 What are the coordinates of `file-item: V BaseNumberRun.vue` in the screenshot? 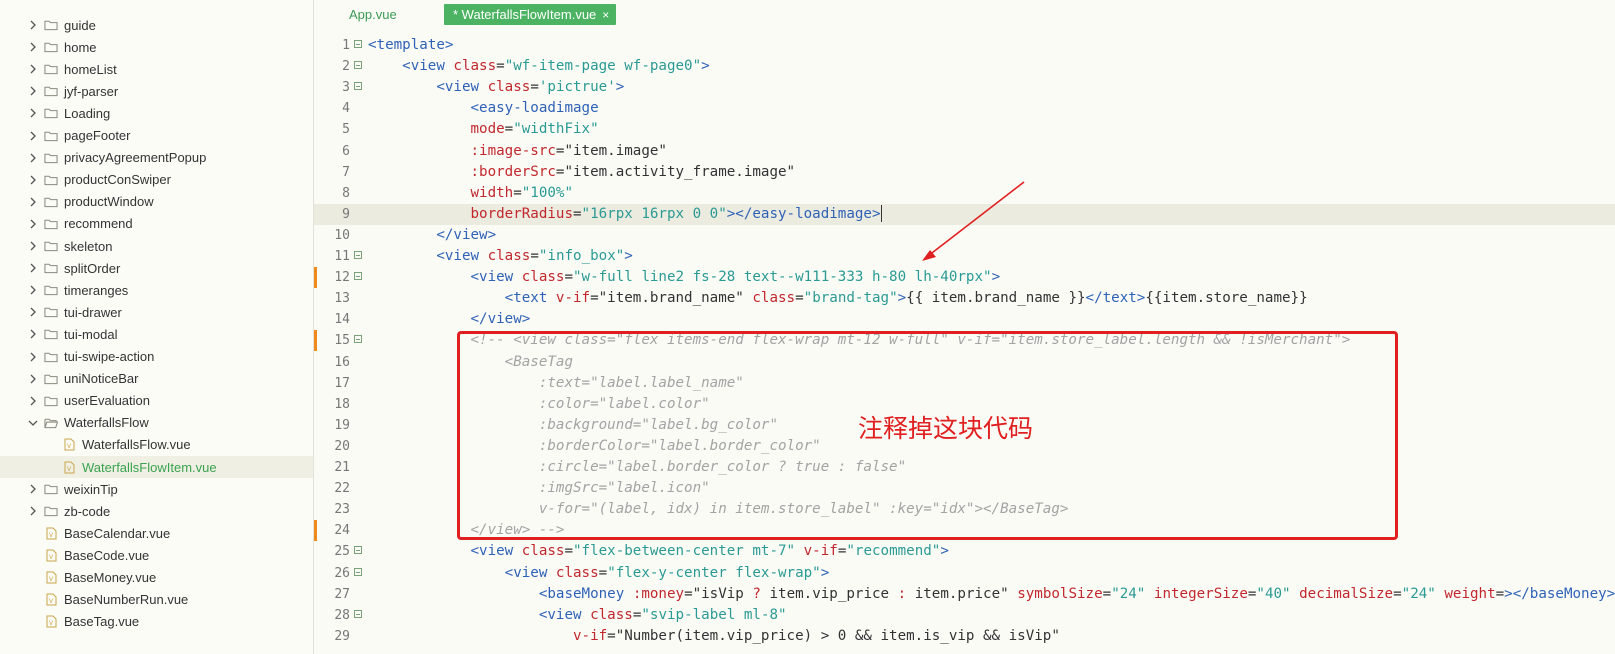 It's located at (156, 600).